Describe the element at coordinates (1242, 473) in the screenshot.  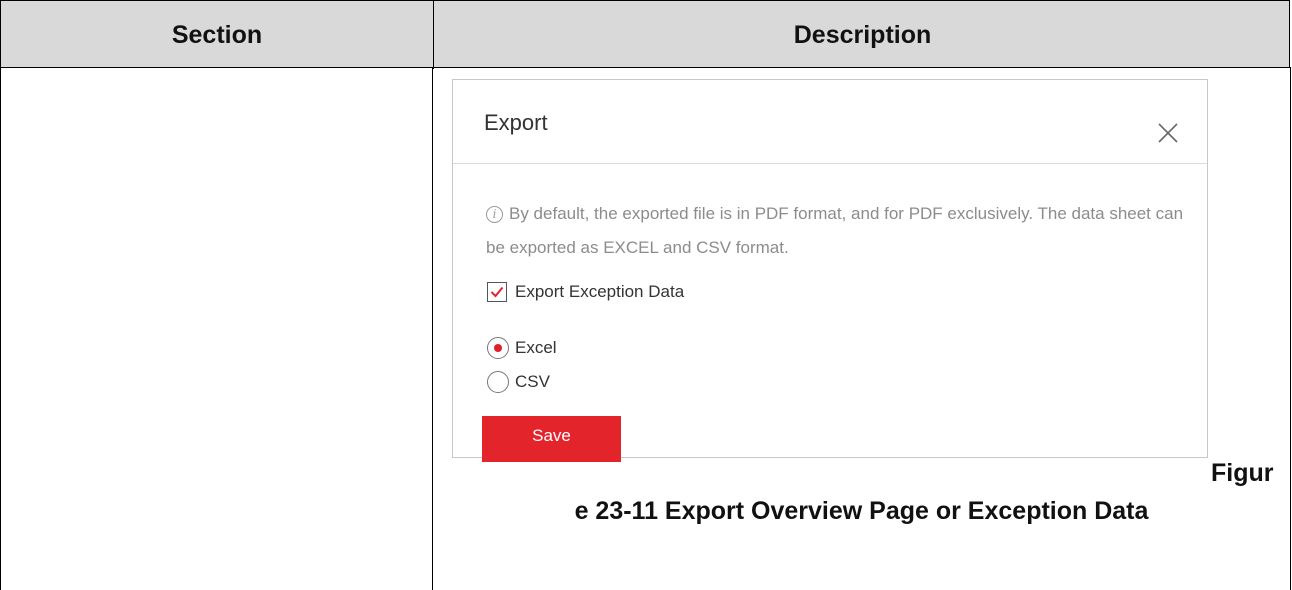
I see `figure-caption-line1: Figur` at that location.